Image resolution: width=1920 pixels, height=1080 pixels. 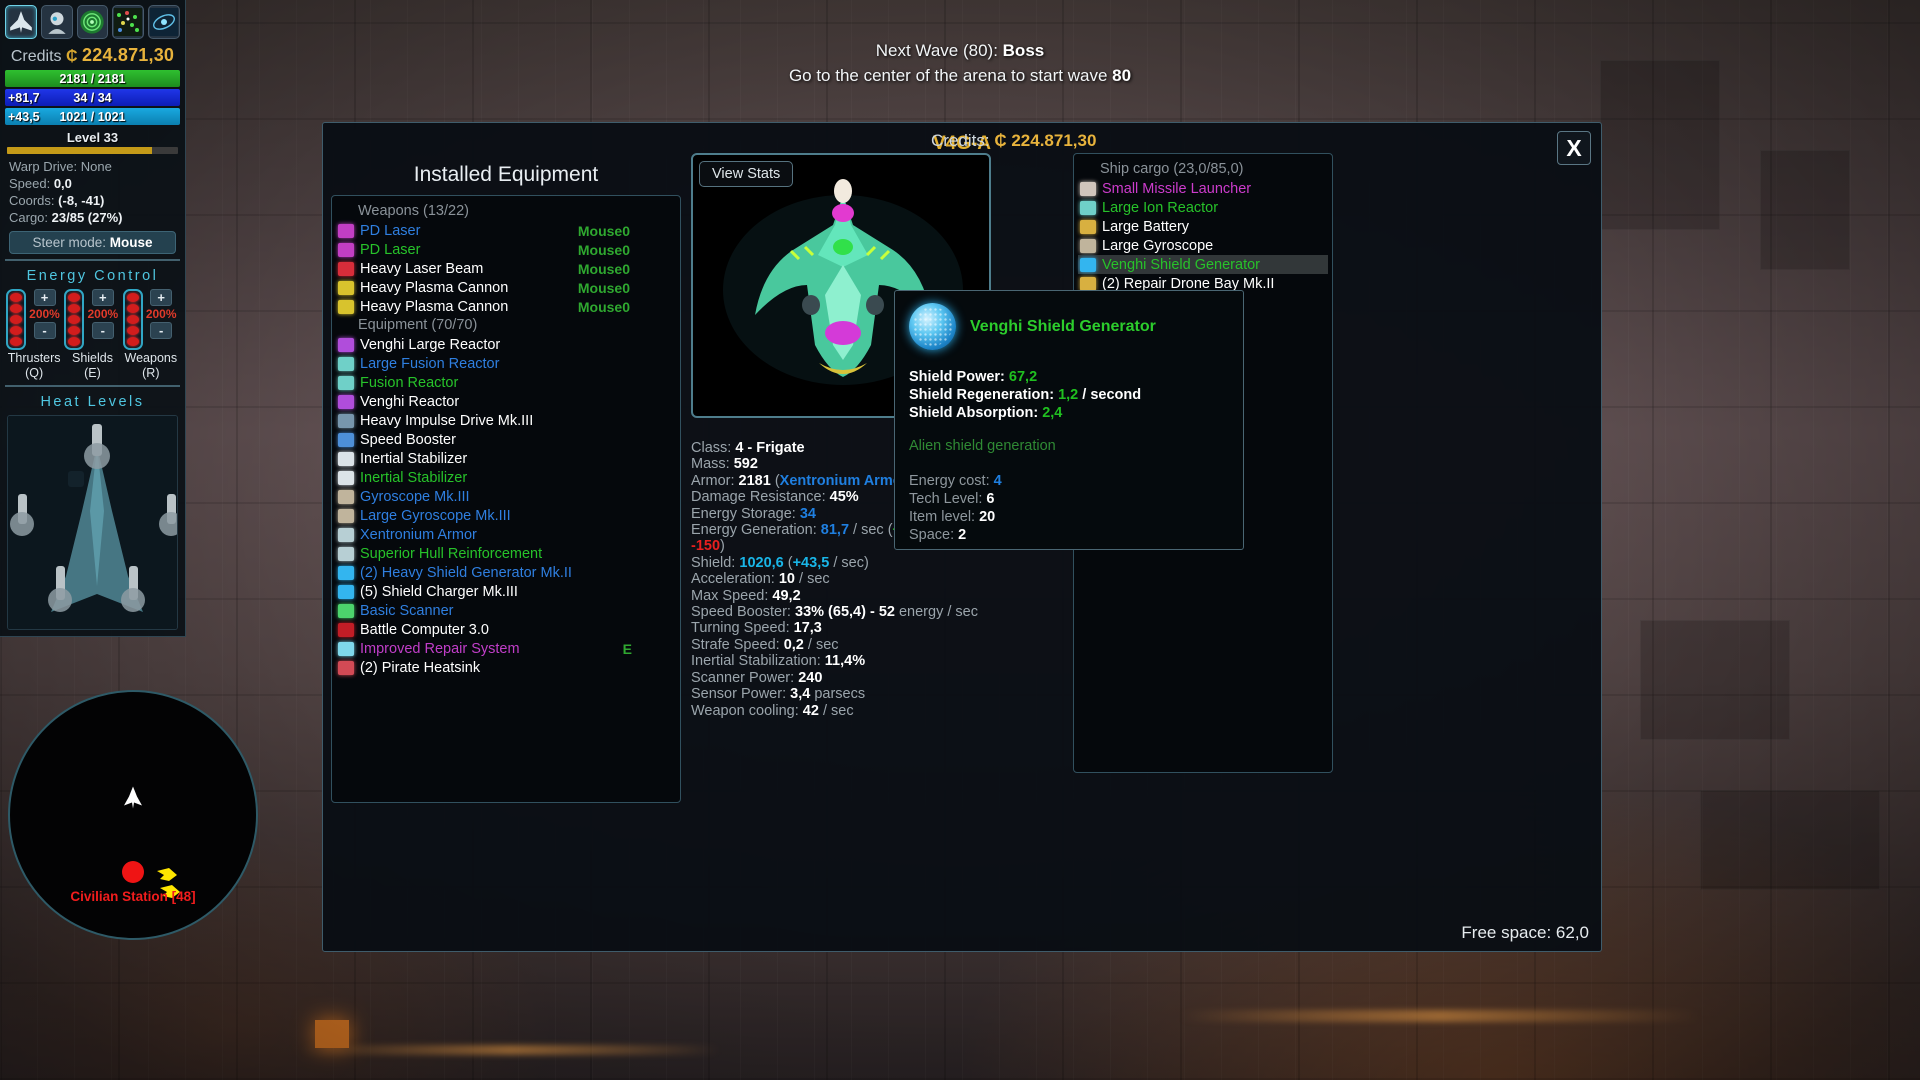 What do you see at coordinates (30, 183) in the screenshot?
I see `speed-label: Speed:` at bounding box center [30, 183].